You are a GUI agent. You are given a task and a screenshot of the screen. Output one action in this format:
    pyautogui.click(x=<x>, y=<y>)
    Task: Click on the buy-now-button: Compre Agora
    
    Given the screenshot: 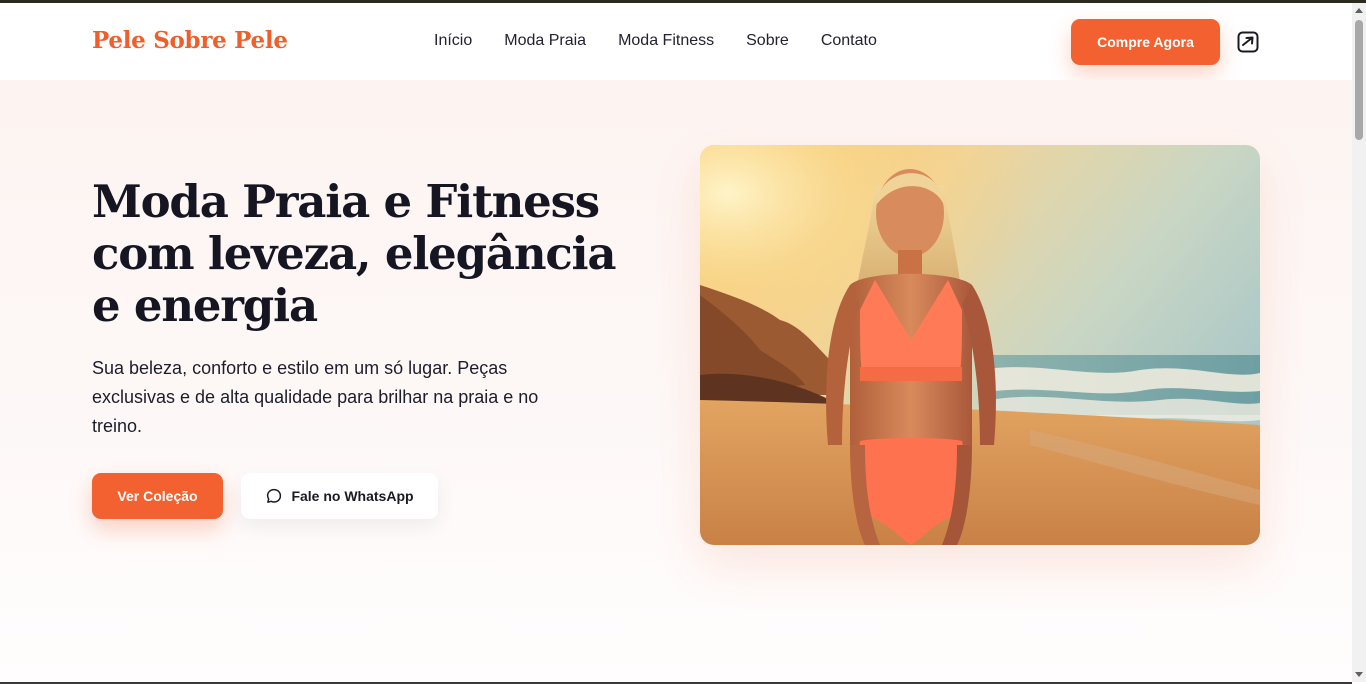 What is the action you would take?
    pyautogui.click(x=1145, y=42)
    